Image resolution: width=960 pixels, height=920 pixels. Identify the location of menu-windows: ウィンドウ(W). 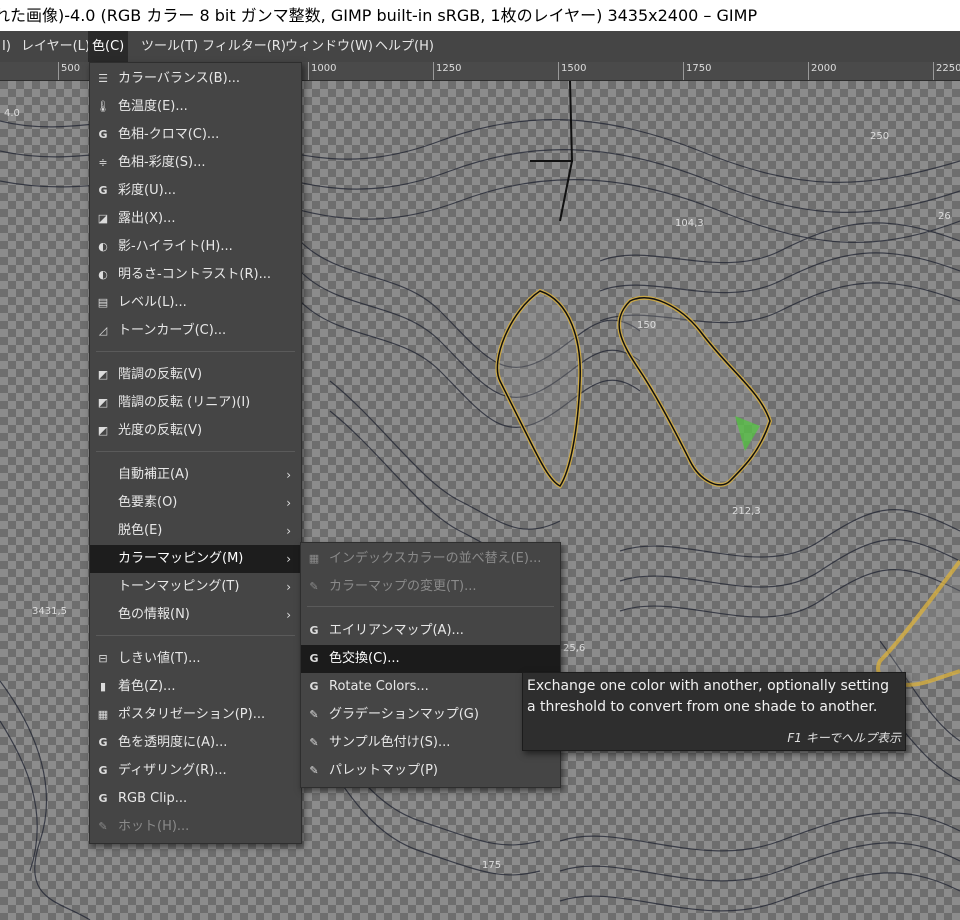
(329, 46).